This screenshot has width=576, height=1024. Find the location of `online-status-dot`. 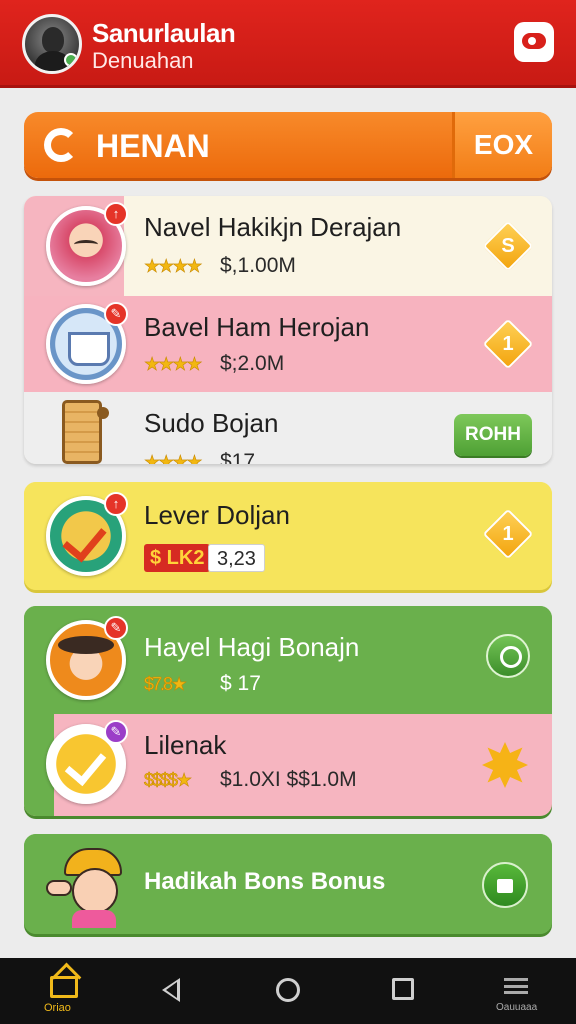

online-status-dot is located at coordinates (71, 60).